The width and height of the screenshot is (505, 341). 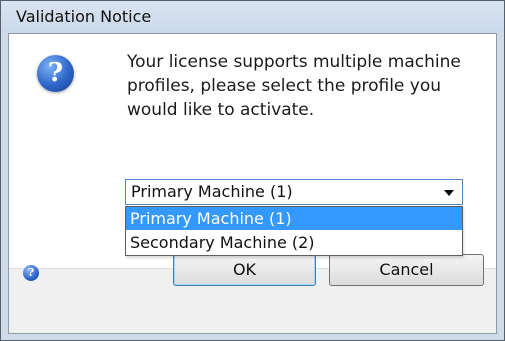 I want to click on chevron-down-icon, so click(x=449, y=193).